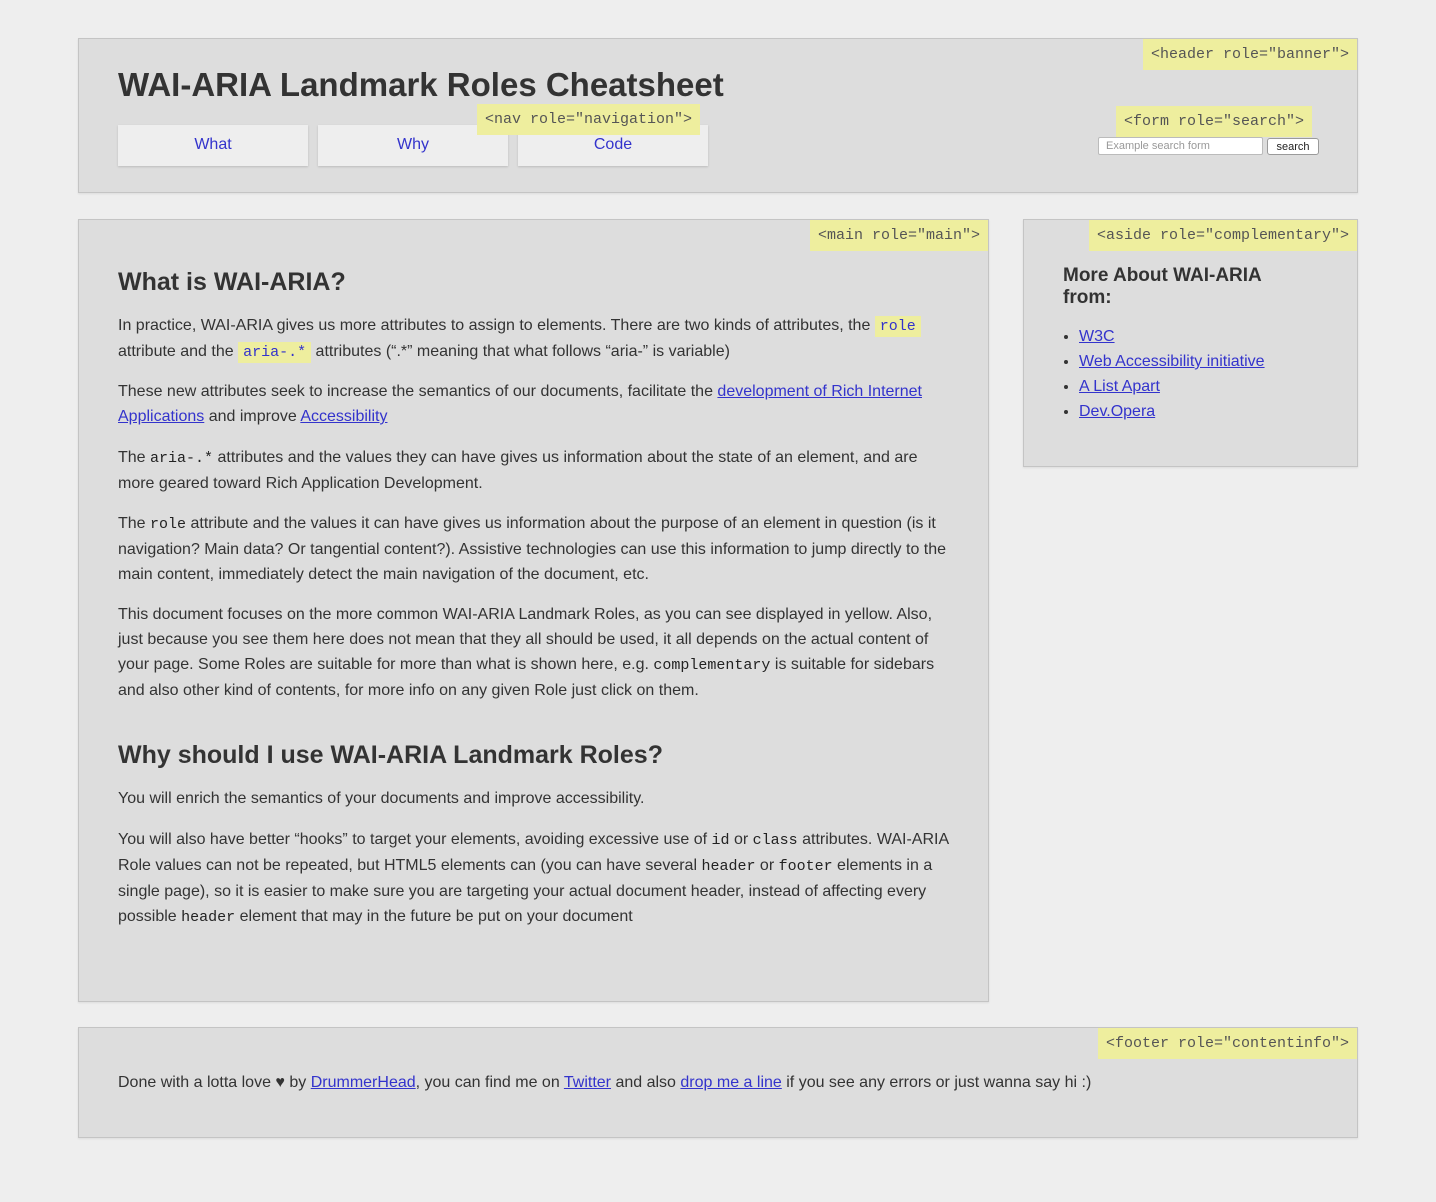  Describe the element at coordinates (1172, 411) in the screenshot. I see `list-item: Dev.Opera` at that location.